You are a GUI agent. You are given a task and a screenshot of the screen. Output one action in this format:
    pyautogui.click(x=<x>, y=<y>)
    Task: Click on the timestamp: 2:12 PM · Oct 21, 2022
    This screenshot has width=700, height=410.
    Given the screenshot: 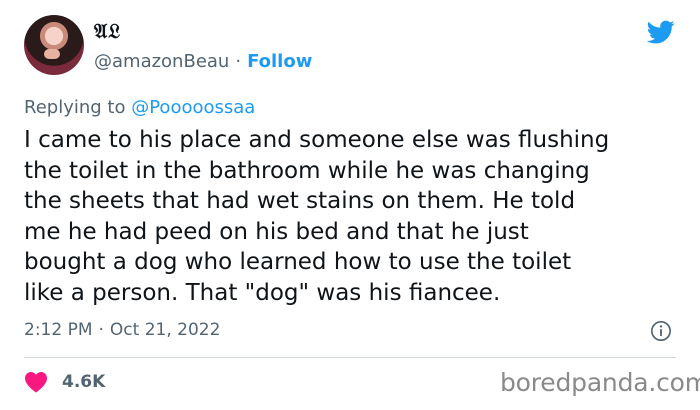 What is the action you would take?
    pyautogui.click(x=122, y=330)
    